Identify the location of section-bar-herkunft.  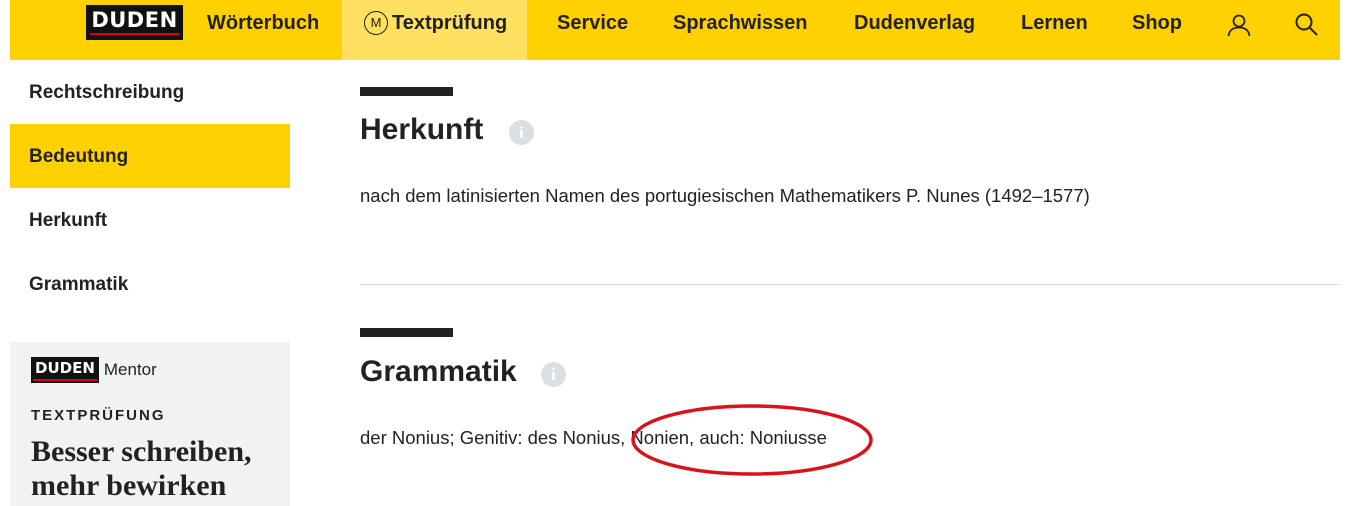
(406, 91).